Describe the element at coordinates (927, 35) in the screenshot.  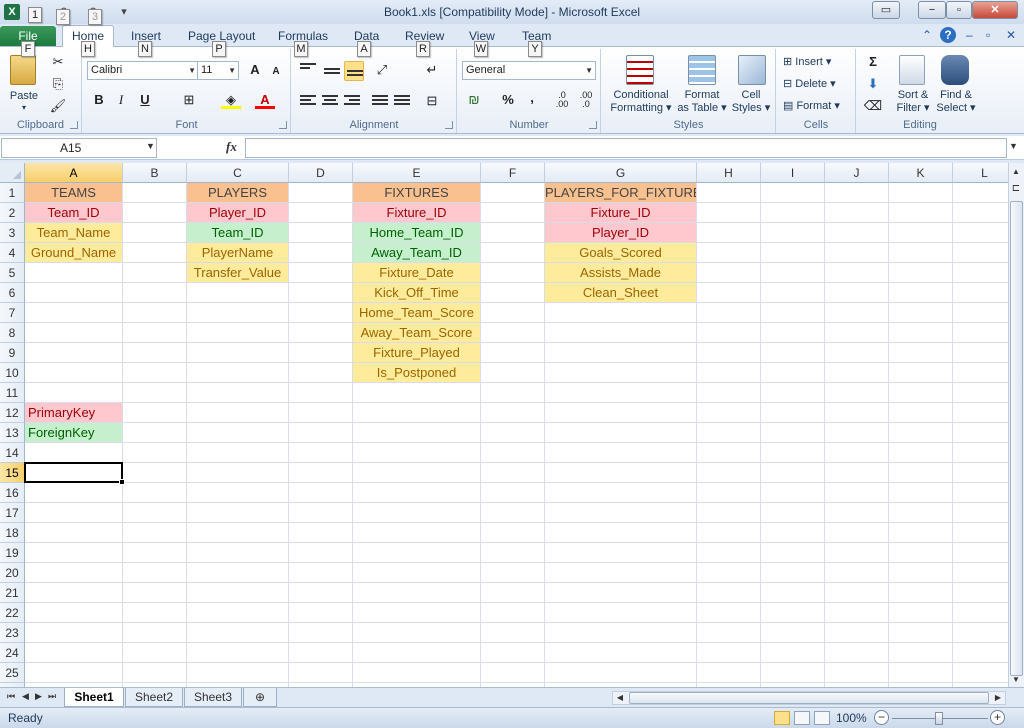
I see `collapse-ribbon-icon: ⌃` at that location.